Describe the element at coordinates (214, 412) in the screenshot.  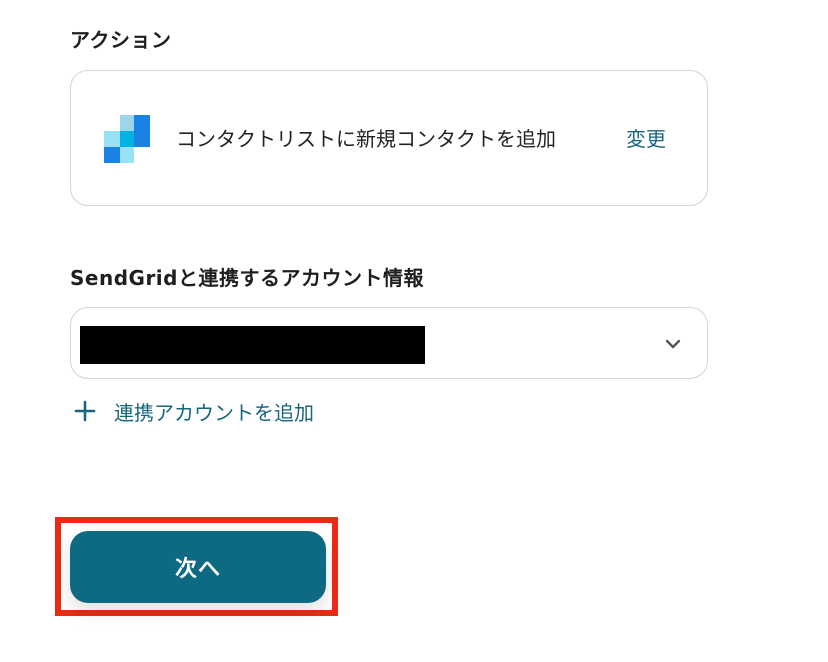
I see `add-account-label: 連携アカウントを追加` at that location.